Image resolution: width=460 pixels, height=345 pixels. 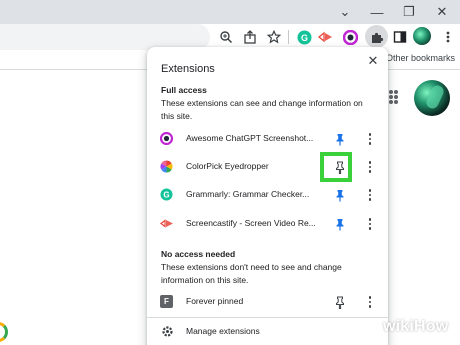 I want to click on bookmark-star-icon, so click(x=274, y=37).